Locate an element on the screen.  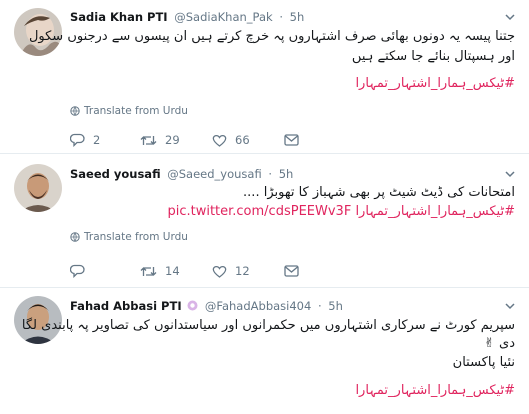
tweet-header: Sadia Khan PTI @SadiaKhan_Pak · 5h is located at coordinates (187, 17).